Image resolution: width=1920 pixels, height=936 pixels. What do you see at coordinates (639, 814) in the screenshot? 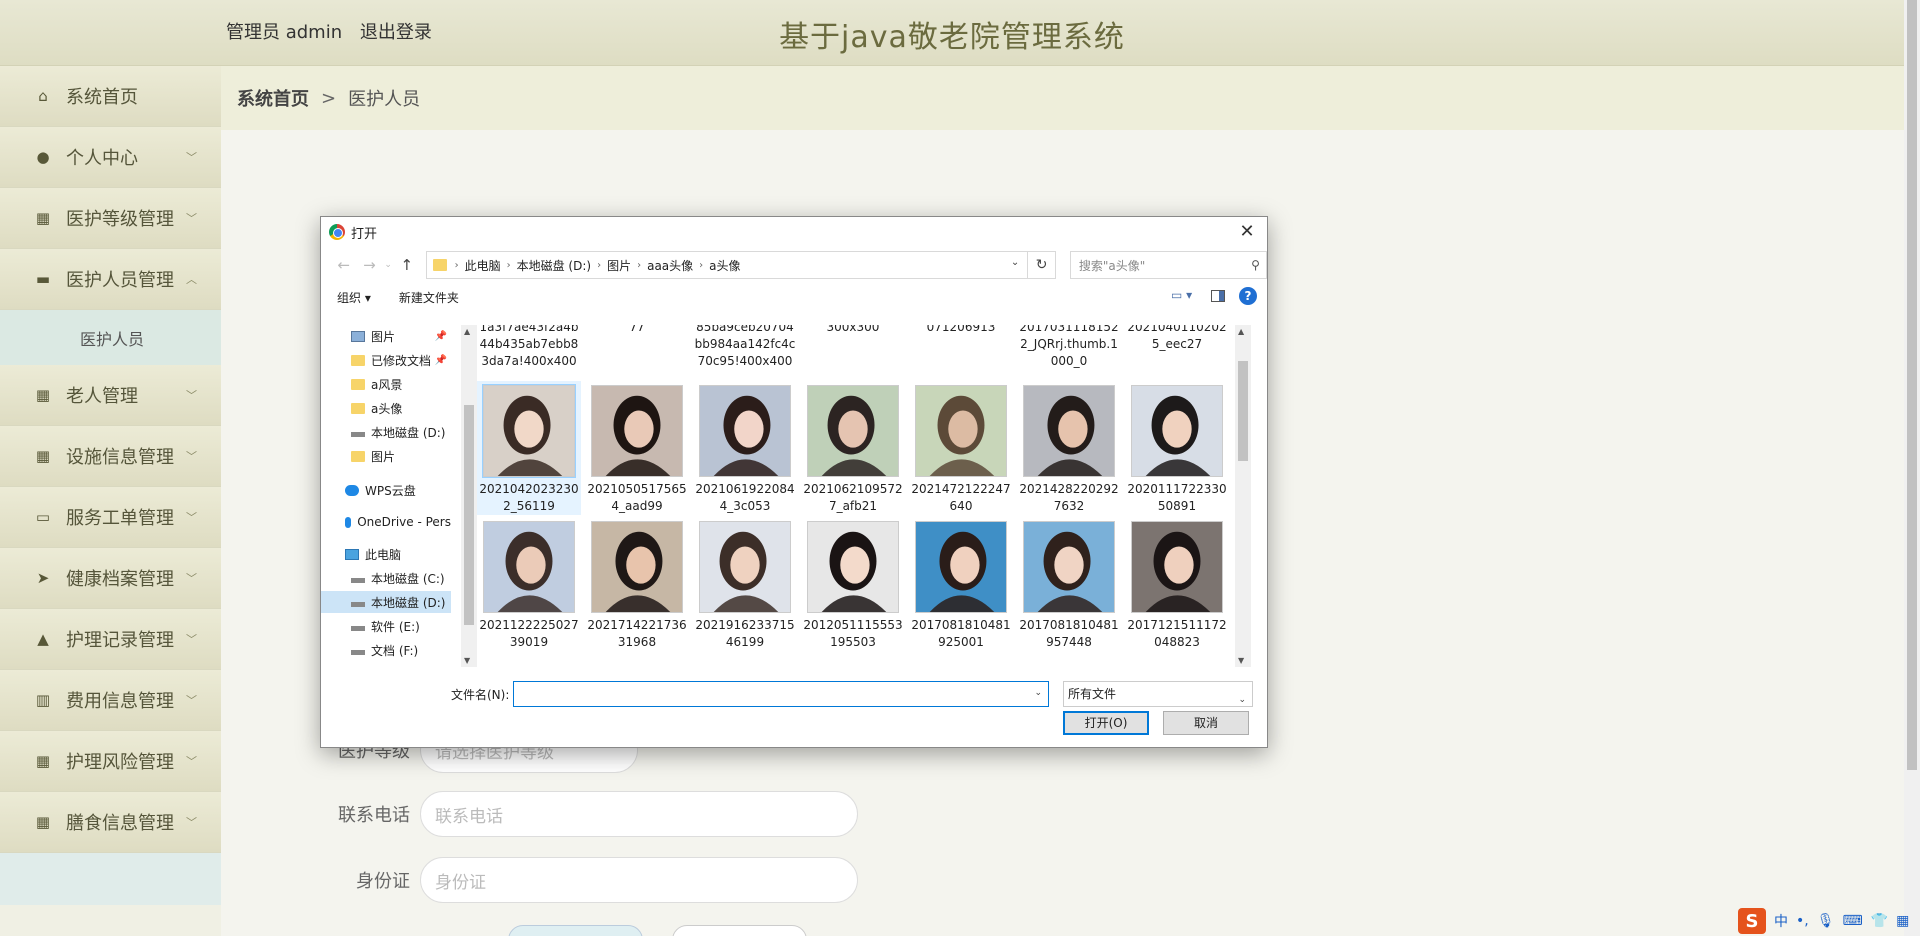
I see `phone-input: 联系电话` at bounding box center [639, 814].